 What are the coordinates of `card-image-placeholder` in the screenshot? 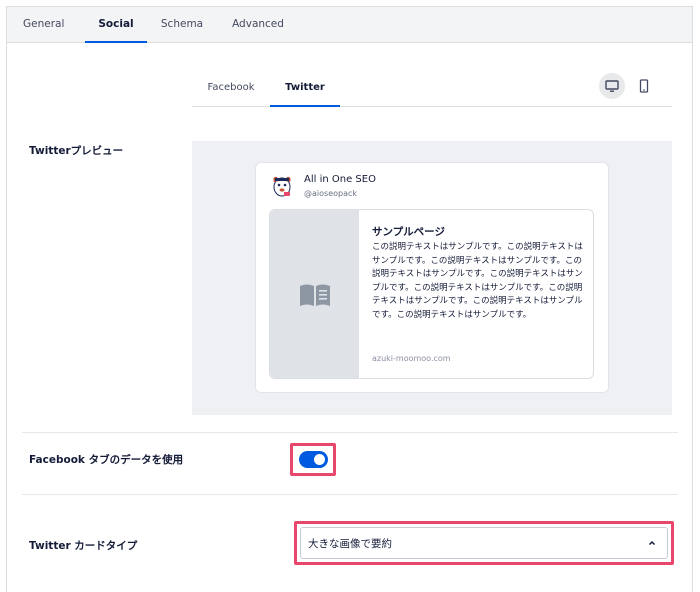 It's located at (314, 294).